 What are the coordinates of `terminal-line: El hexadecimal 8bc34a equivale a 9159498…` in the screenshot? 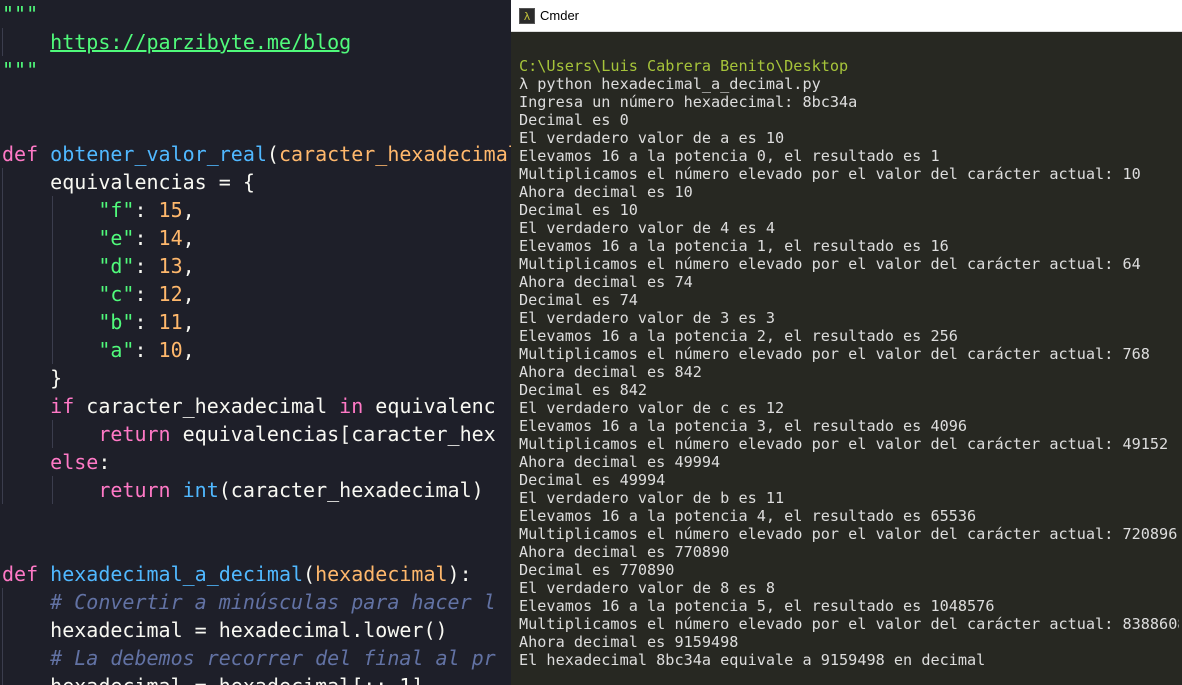 It's located at (752, 660).